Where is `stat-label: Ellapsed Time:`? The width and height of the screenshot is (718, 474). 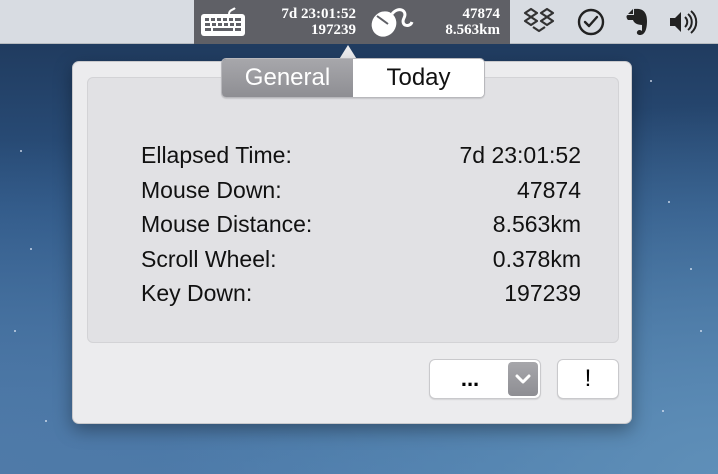
stat-label: Ellapsed Time: is located at coordinates (216, 155).